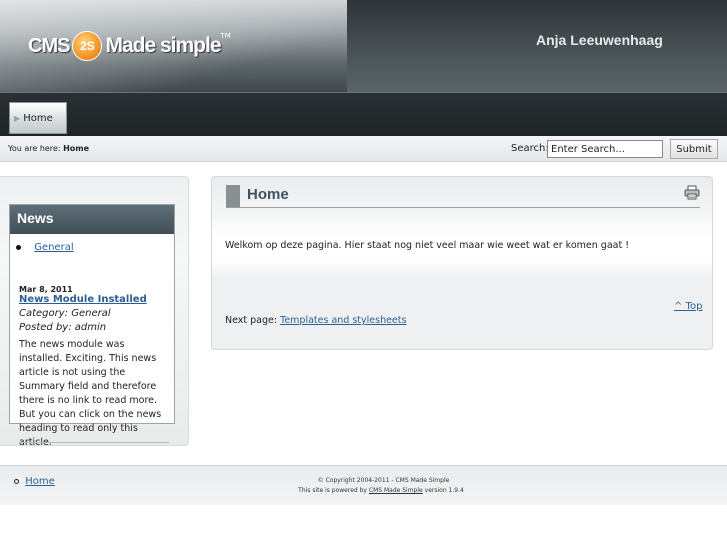 This screenshot has height=545, width=727. I want to click on menu-item-home-label: Home, so click(38, 118).